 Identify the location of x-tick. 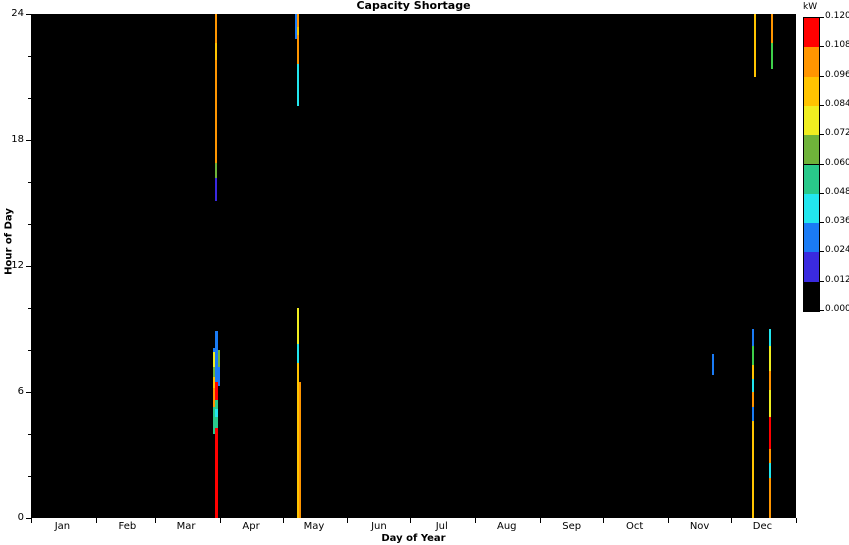
(796, 520).